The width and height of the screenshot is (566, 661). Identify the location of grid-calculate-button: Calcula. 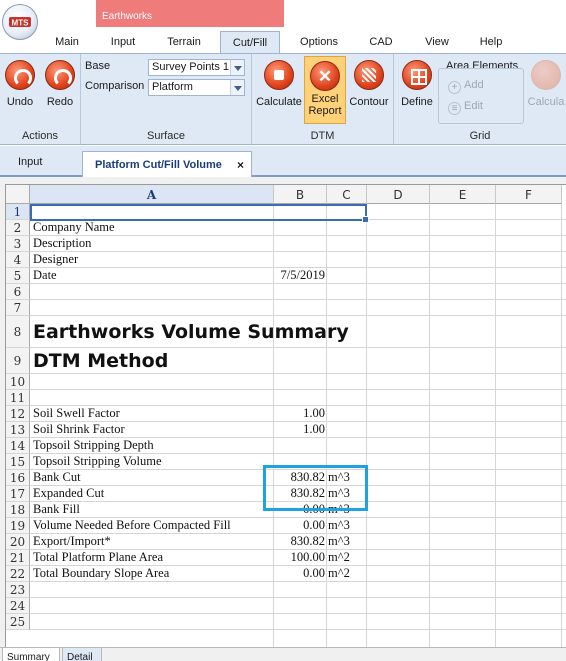
(546, 84).